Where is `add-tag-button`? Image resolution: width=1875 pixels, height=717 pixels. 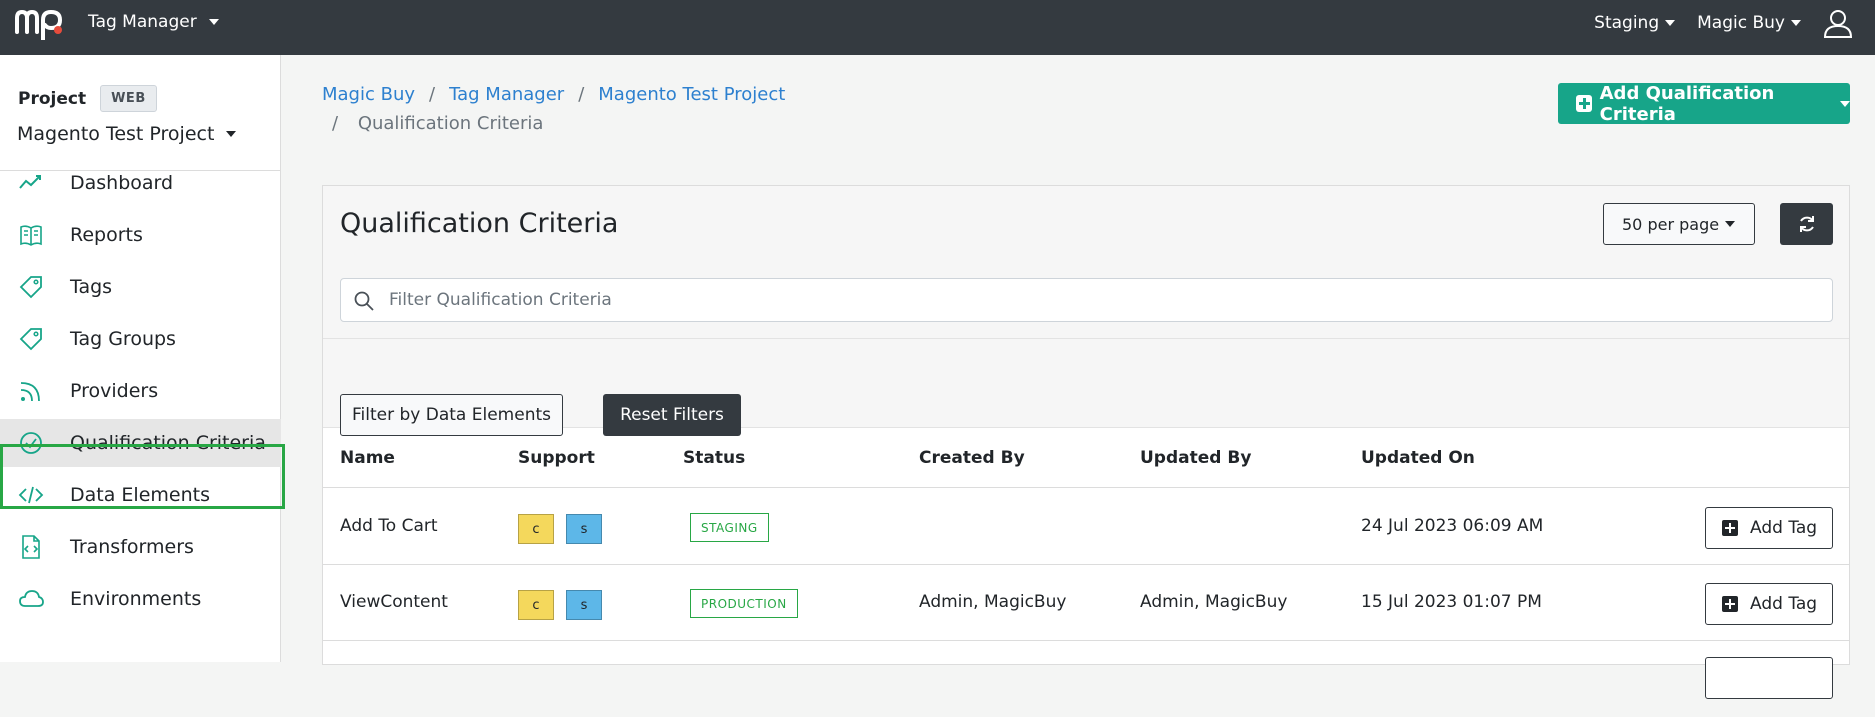 add-tag-button is located at coordinates (1769, 678).